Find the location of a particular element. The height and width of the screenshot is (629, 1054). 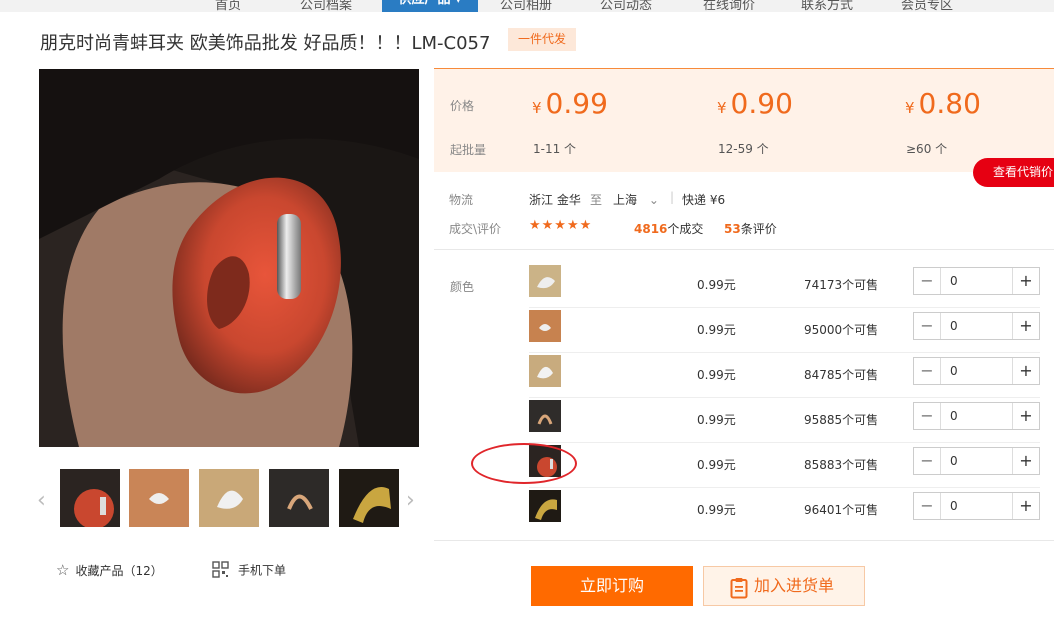

product-title: 朋克时尚青蚌耳夹 欧美饰品批发 好品质！！！LM-C057 is located at coordinates (265, 43).